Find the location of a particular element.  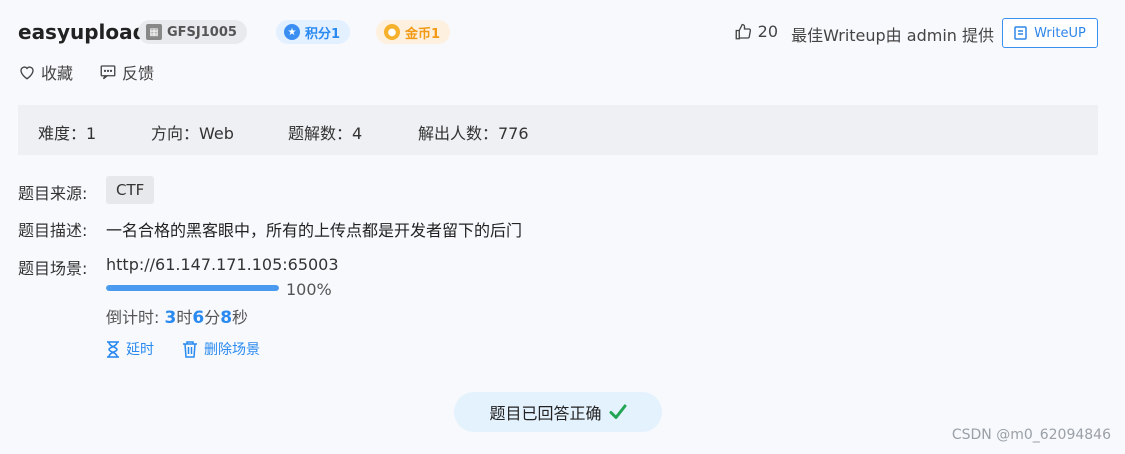

delete-scene-label: 删除场景 is located at coordinates (232, 350).